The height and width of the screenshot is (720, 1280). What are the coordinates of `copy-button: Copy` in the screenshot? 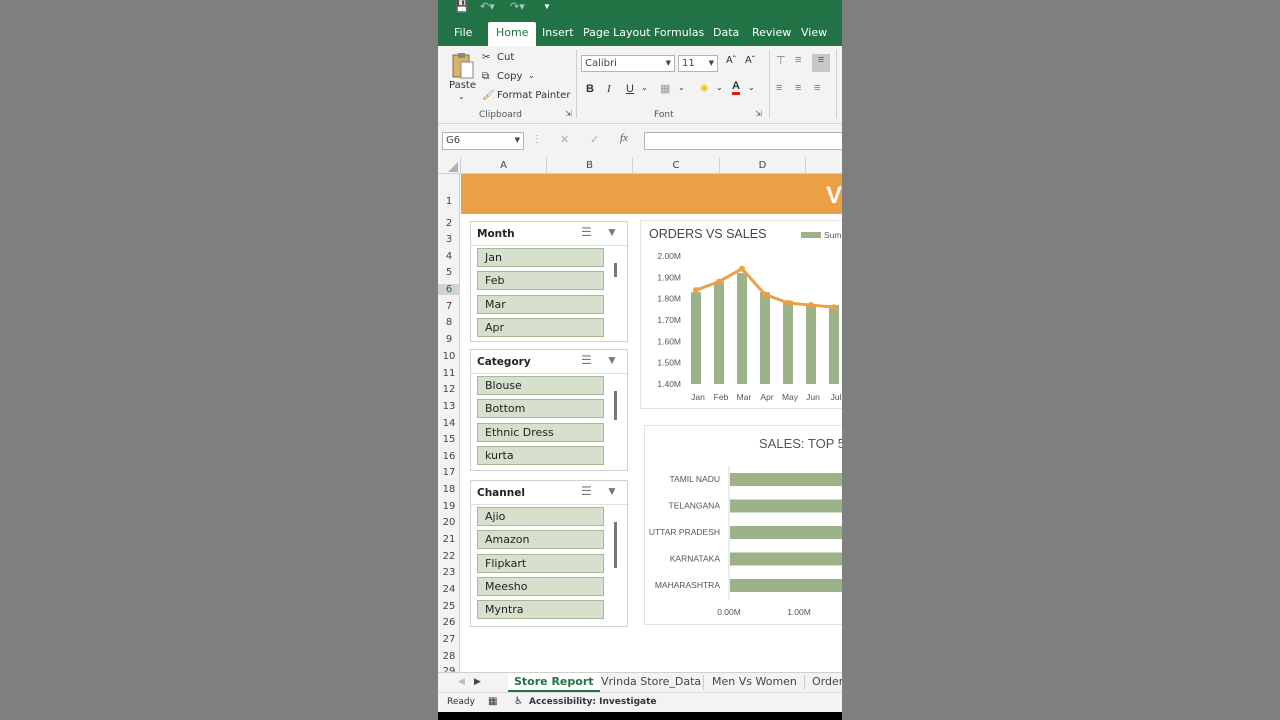 It's located at (509, 76).